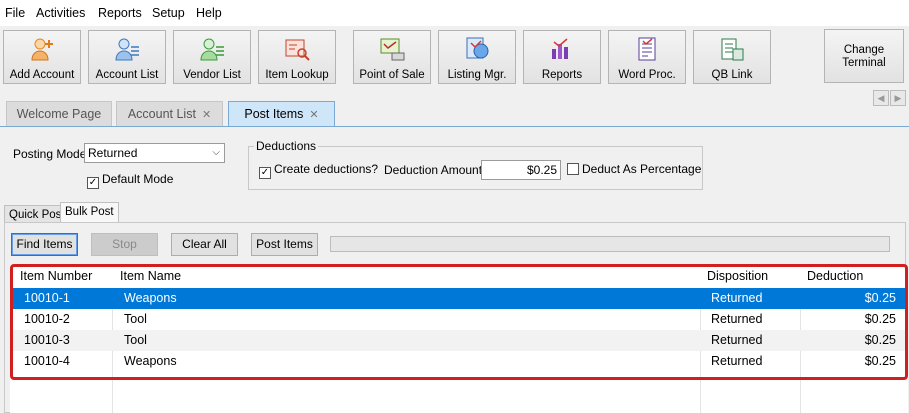  I want to click on item-lookup-label: Item Lookup, so click(297, 75).